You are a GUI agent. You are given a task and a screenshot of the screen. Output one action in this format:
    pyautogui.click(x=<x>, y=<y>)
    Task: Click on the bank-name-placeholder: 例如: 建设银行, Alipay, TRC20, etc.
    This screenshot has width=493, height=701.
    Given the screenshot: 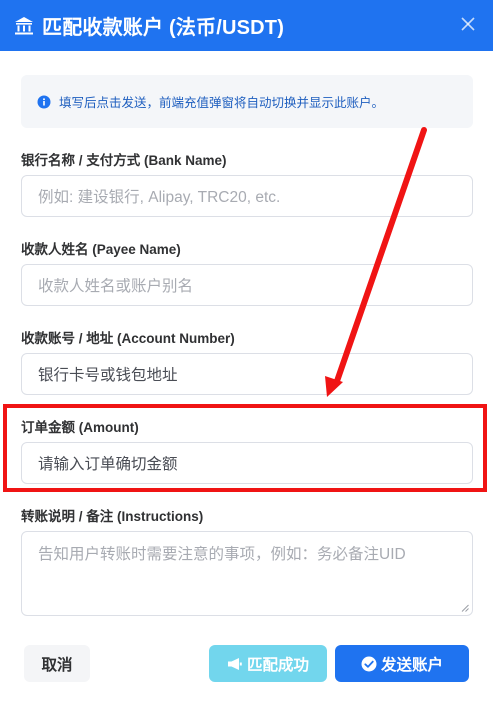 What is the action you would take?
    pyautogui.click(x=159, y=197)
    